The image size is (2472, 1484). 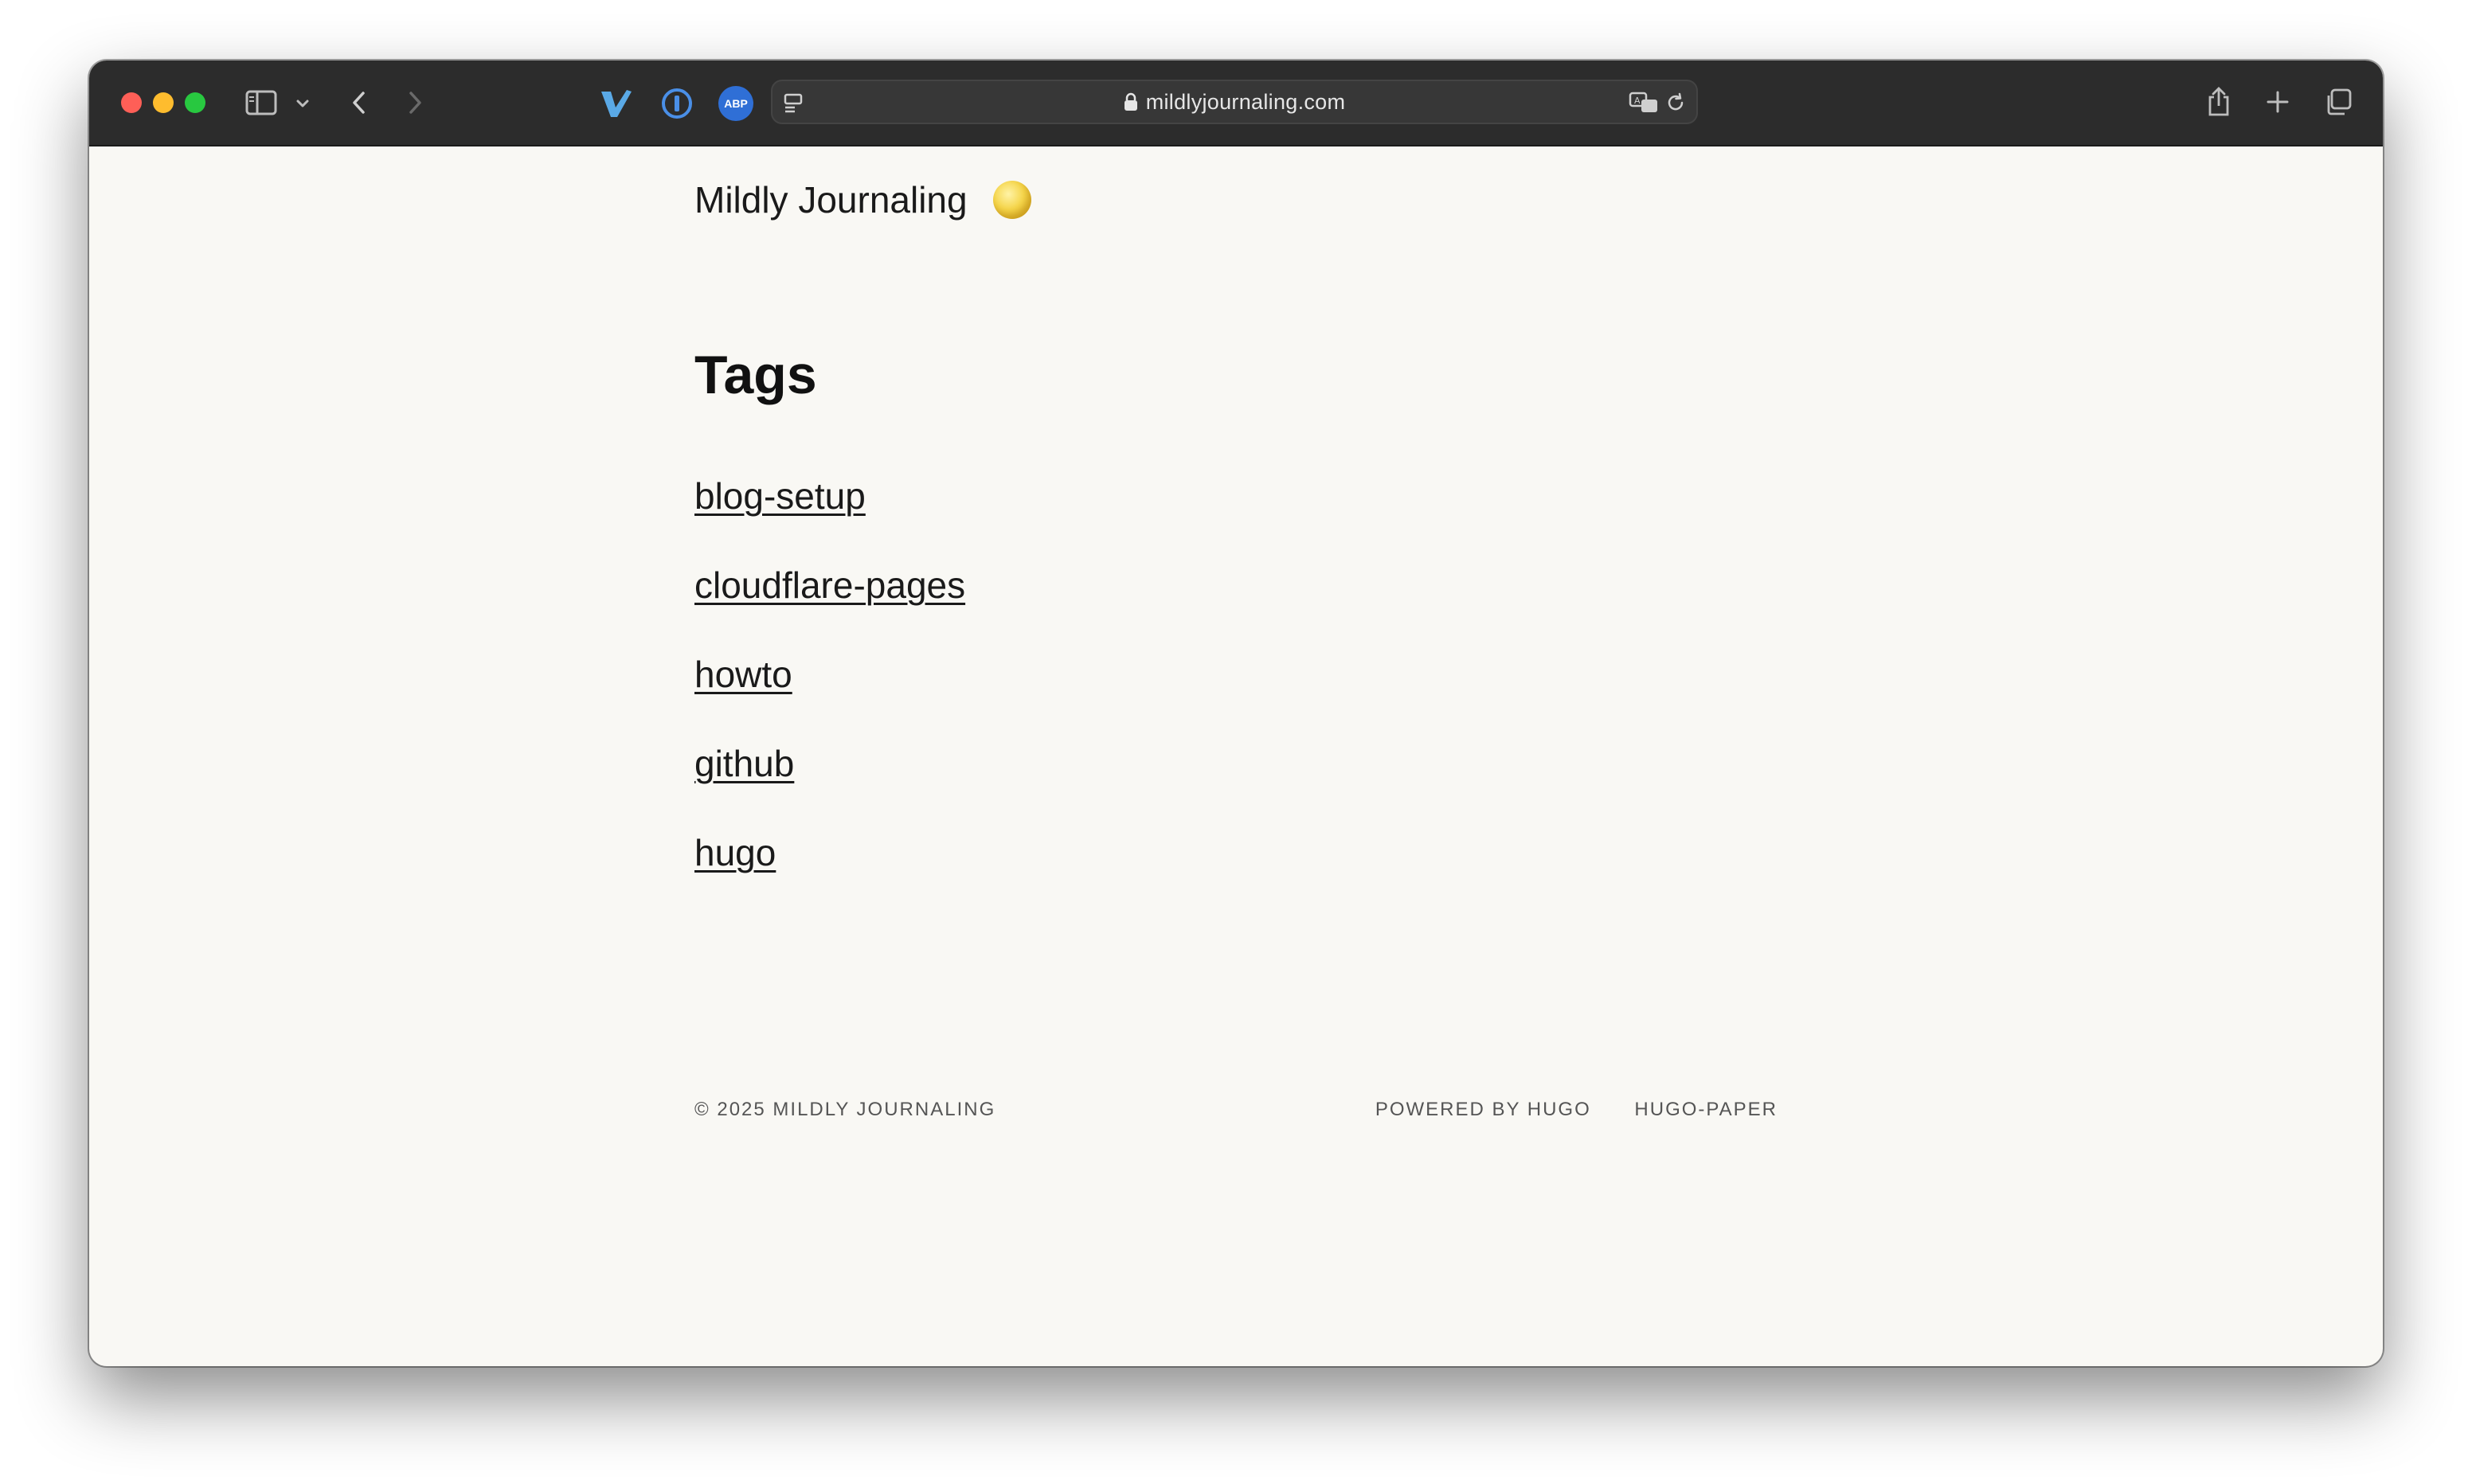 I want to click on tag-link-howto: howto, so click(x=743, y=674).